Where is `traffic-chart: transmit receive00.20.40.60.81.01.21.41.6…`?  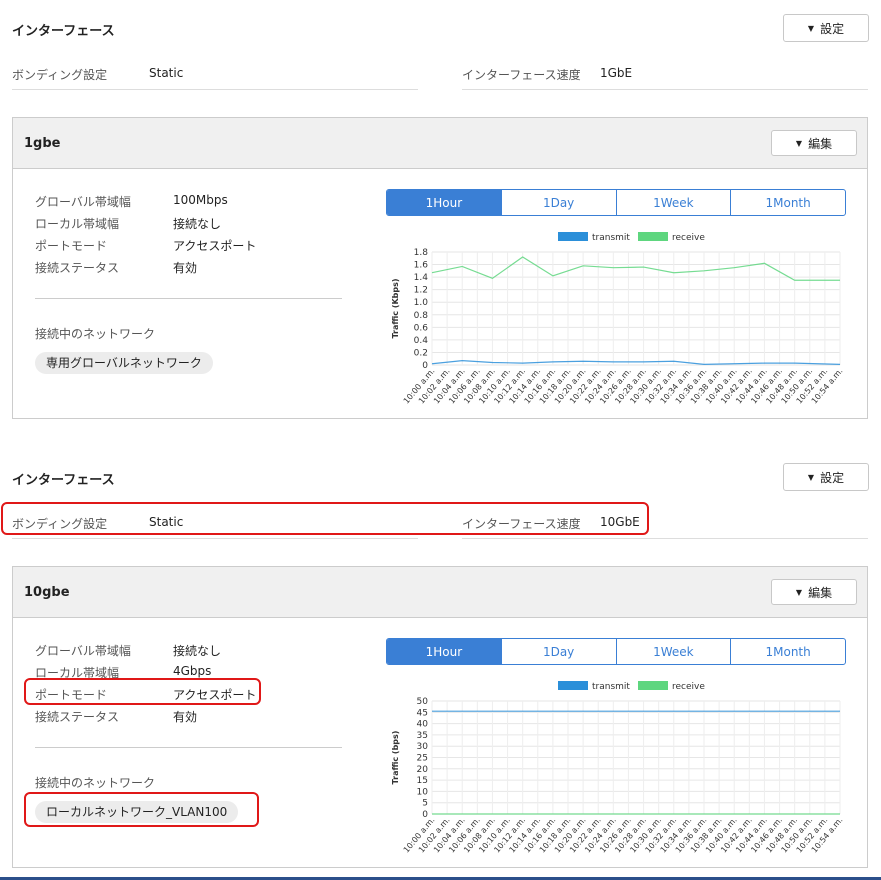
traffic-chart: transmit receive00.20.40.60.81.01.21.41.6… is located at coordinates (618, 319).